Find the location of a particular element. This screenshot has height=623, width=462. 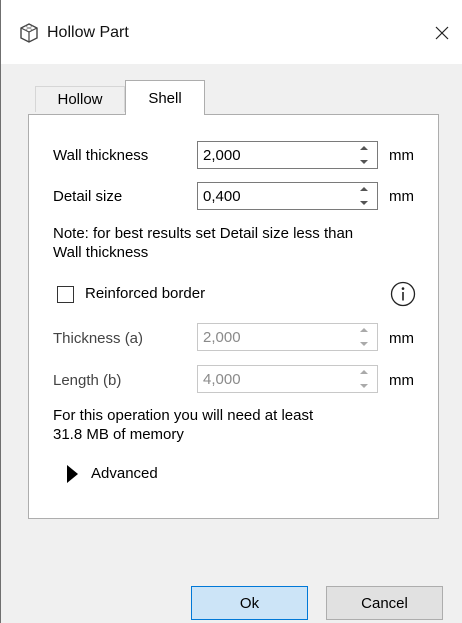

window-title: Hollow Part is located at coordinates (88, 32).